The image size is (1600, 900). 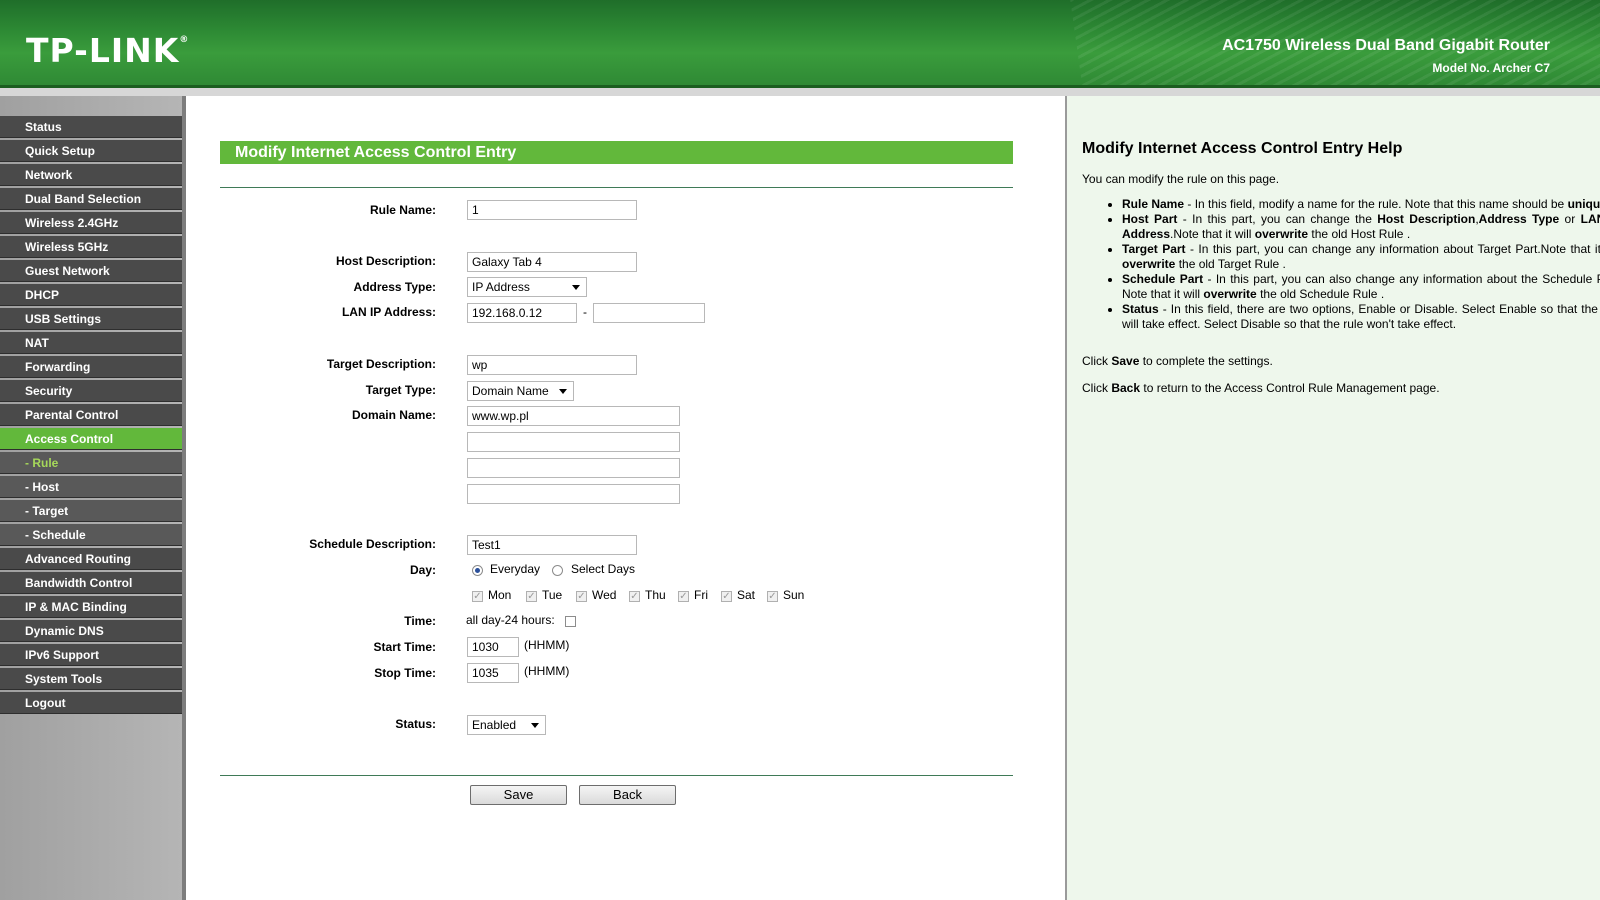 What do you see at coordinates (726, 596) in the screenshot?
I see `day-checkbox-sat: ✓` at bounding box center [726, 596].